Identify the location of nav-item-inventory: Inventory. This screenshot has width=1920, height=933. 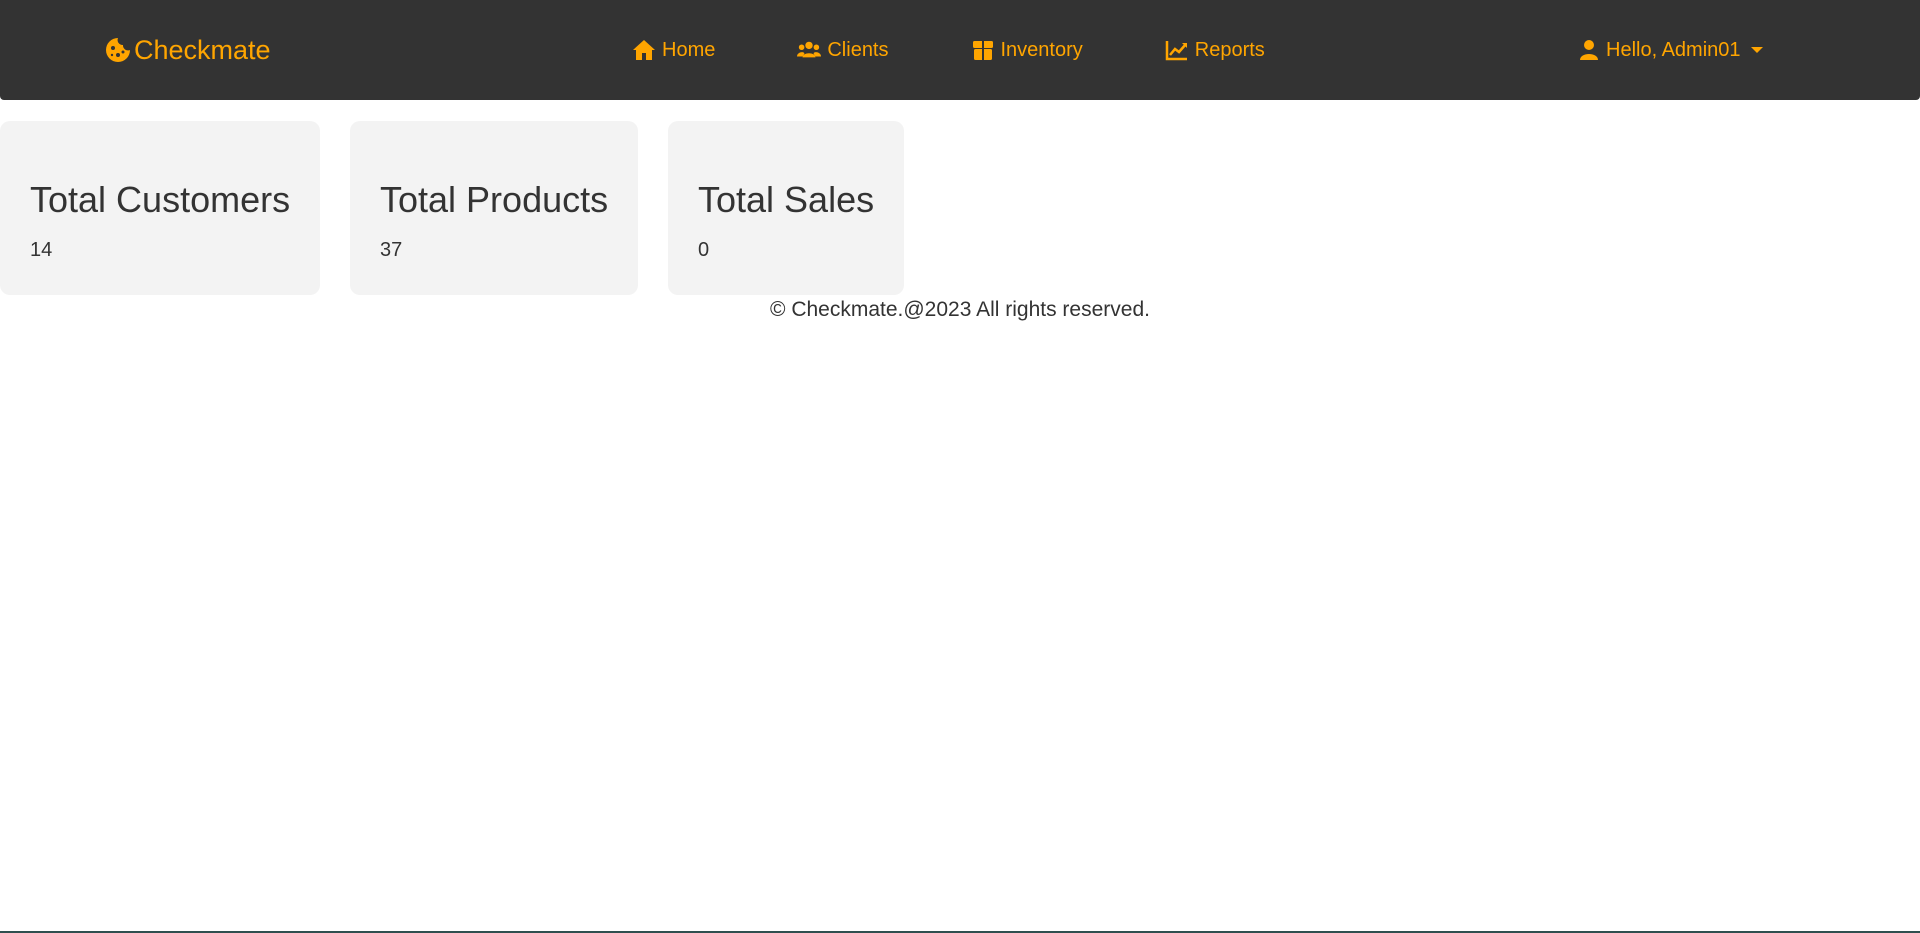
(1027, 50).